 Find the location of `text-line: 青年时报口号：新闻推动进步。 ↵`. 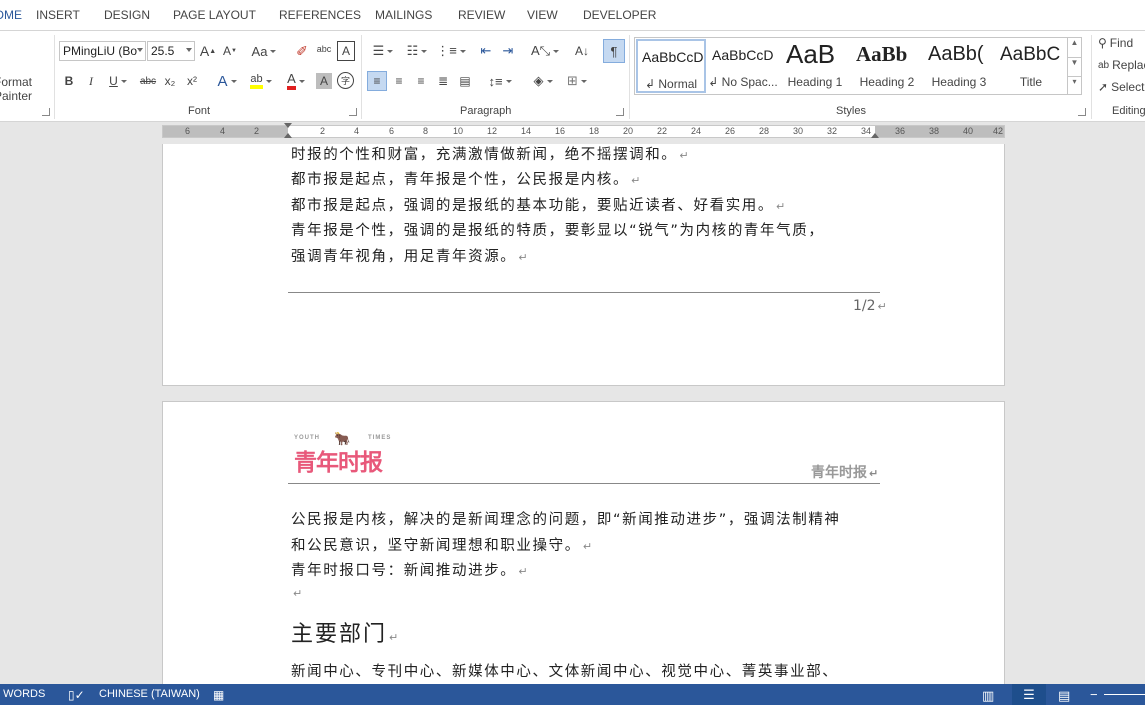

text-line: 青年时报口号：新闻推动进步。 ↵ is located at coordinates (410, 569).